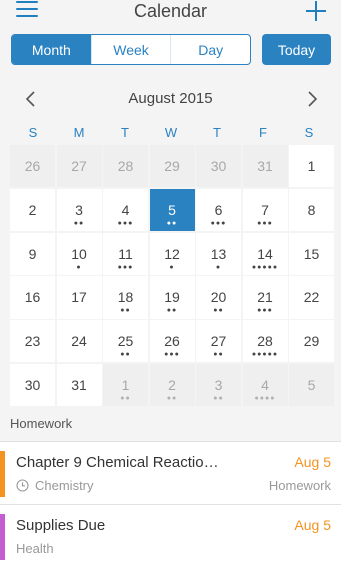 The width and height of the screenshot is (341, 567). What do you see at coordinates (32, 253) in the screenshot?
I see `calendar-day: 9` at bounding box center [32, 253].